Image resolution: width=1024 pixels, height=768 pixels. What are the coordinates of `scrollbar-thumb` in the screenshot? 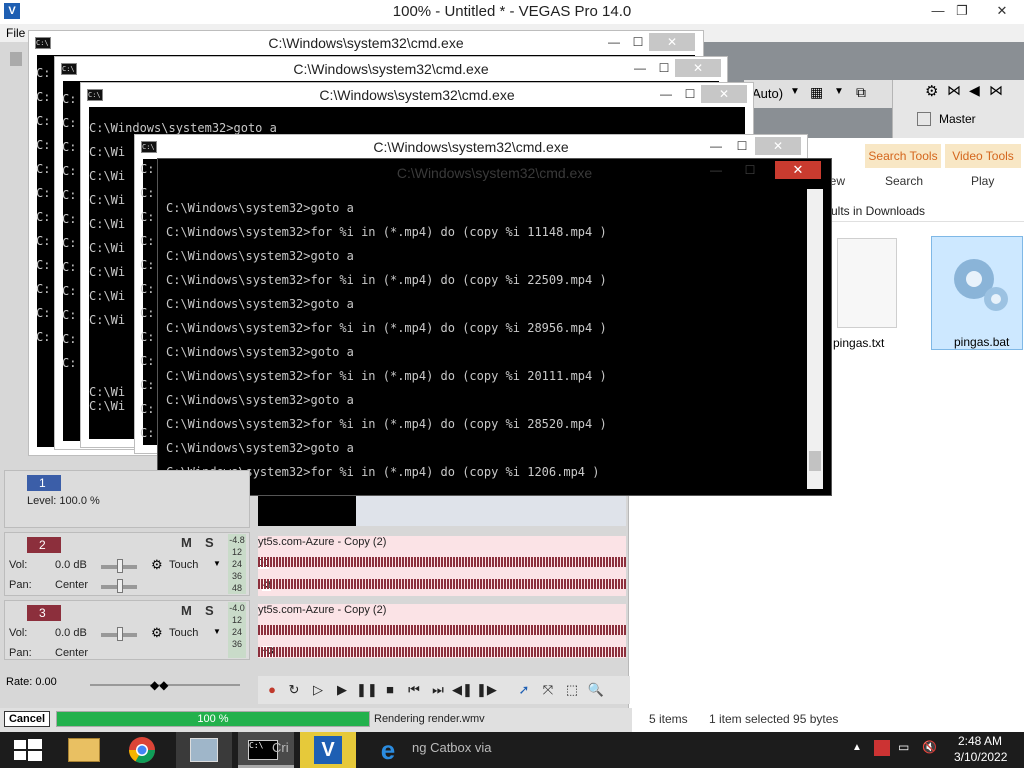 It's located at (815, 461).